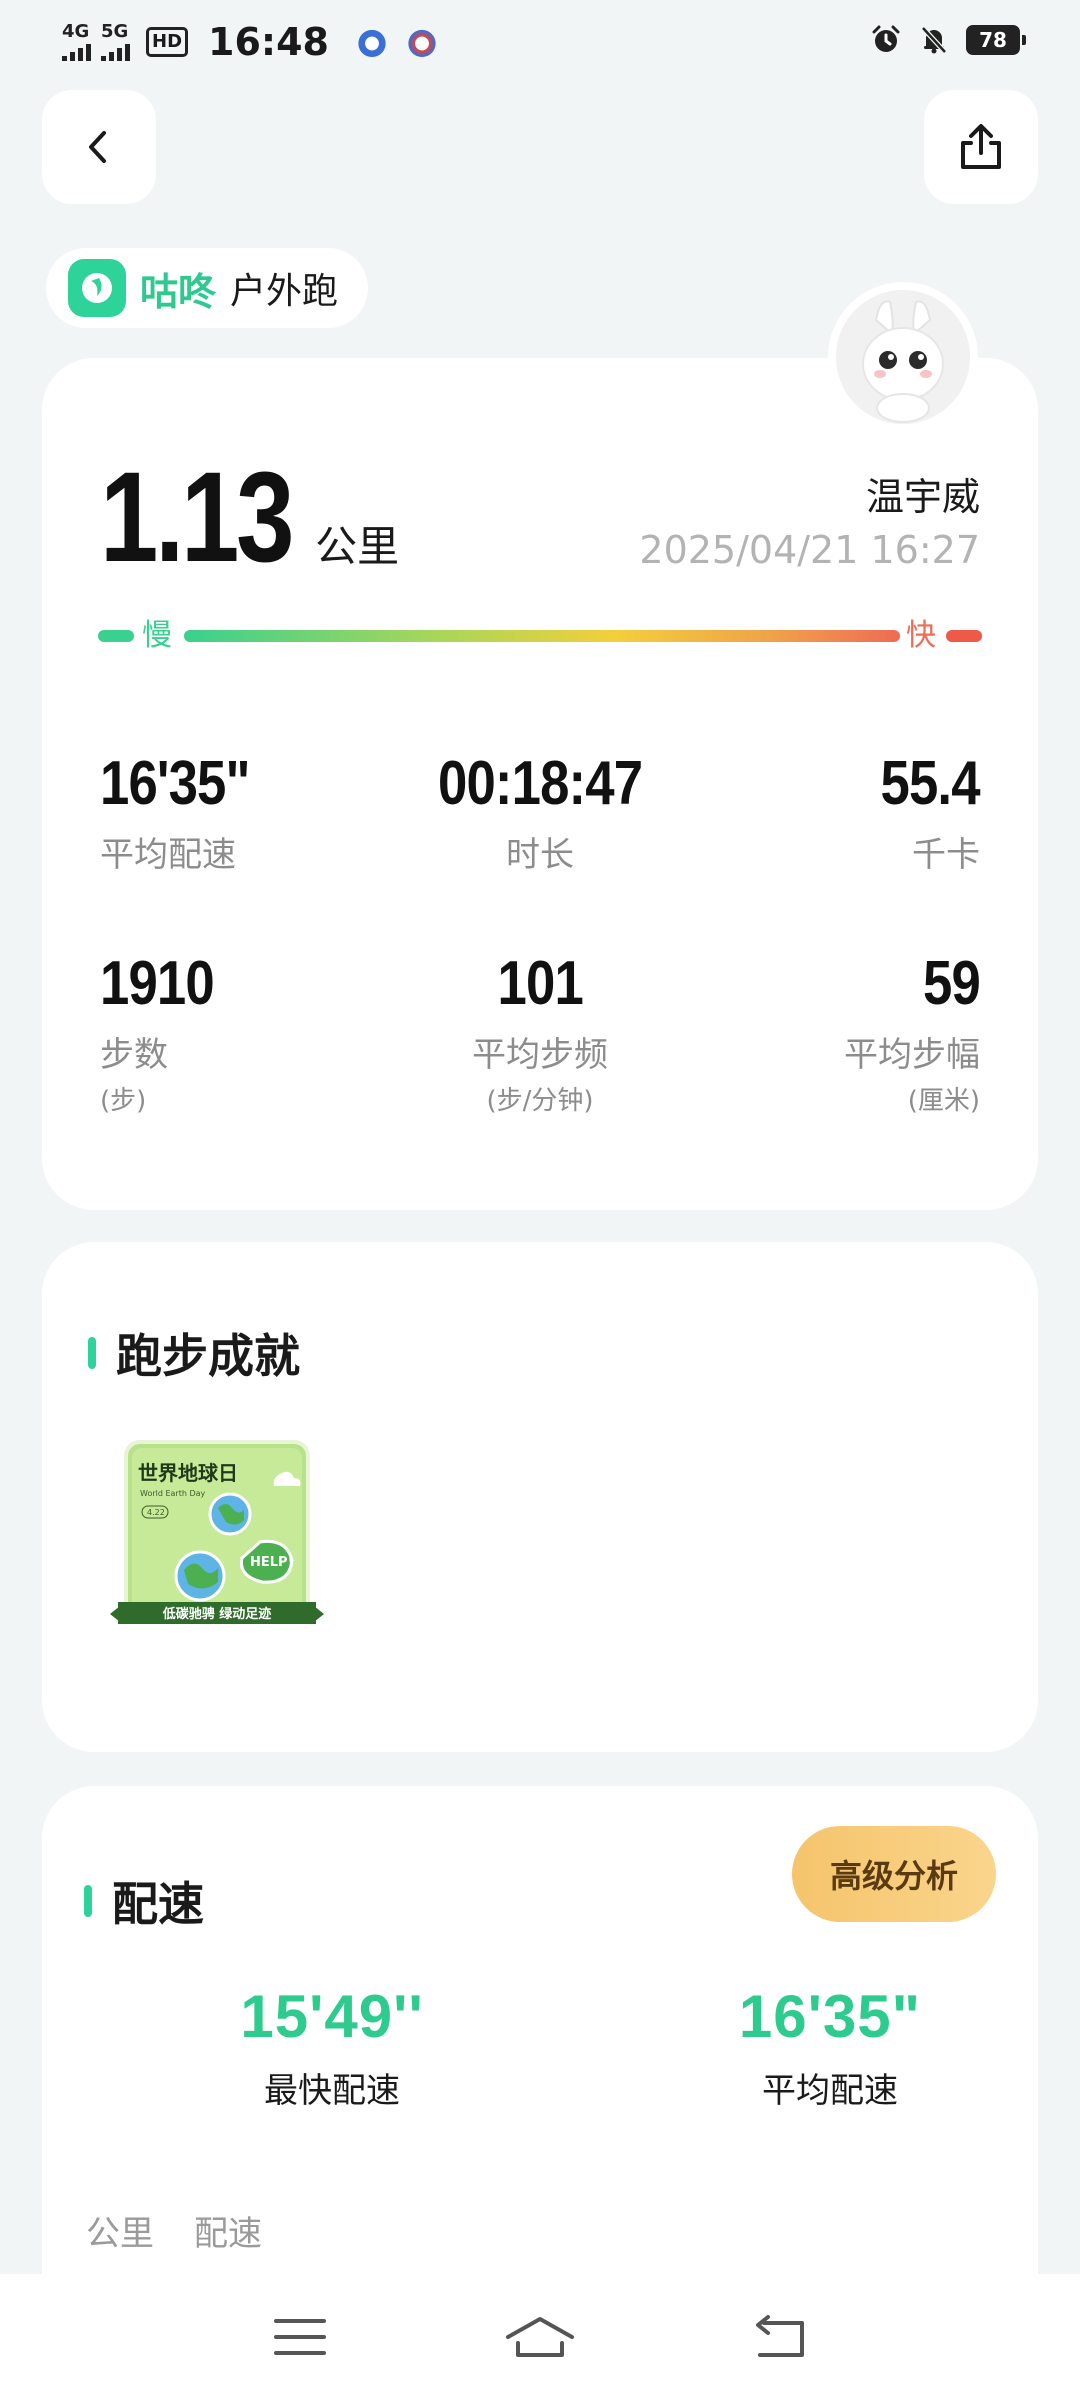 The height and width of the screenshot is (2400, 1080). Describe the element at coordinates (167, 1032) in the screenshot. I see `stat-steps: 1910 步数 (步)` at that location.